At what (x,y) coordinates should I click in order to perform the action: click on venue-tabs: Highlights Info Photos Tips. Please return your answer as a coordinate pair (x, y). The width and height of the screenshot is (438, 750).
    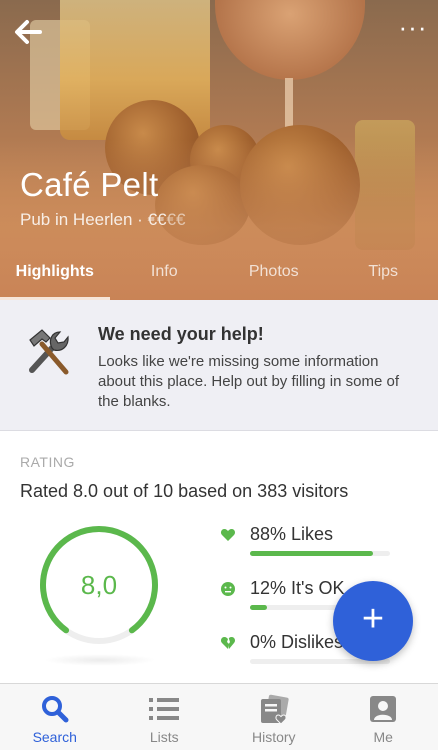
    Looking at the image, I should click on (219, 277).